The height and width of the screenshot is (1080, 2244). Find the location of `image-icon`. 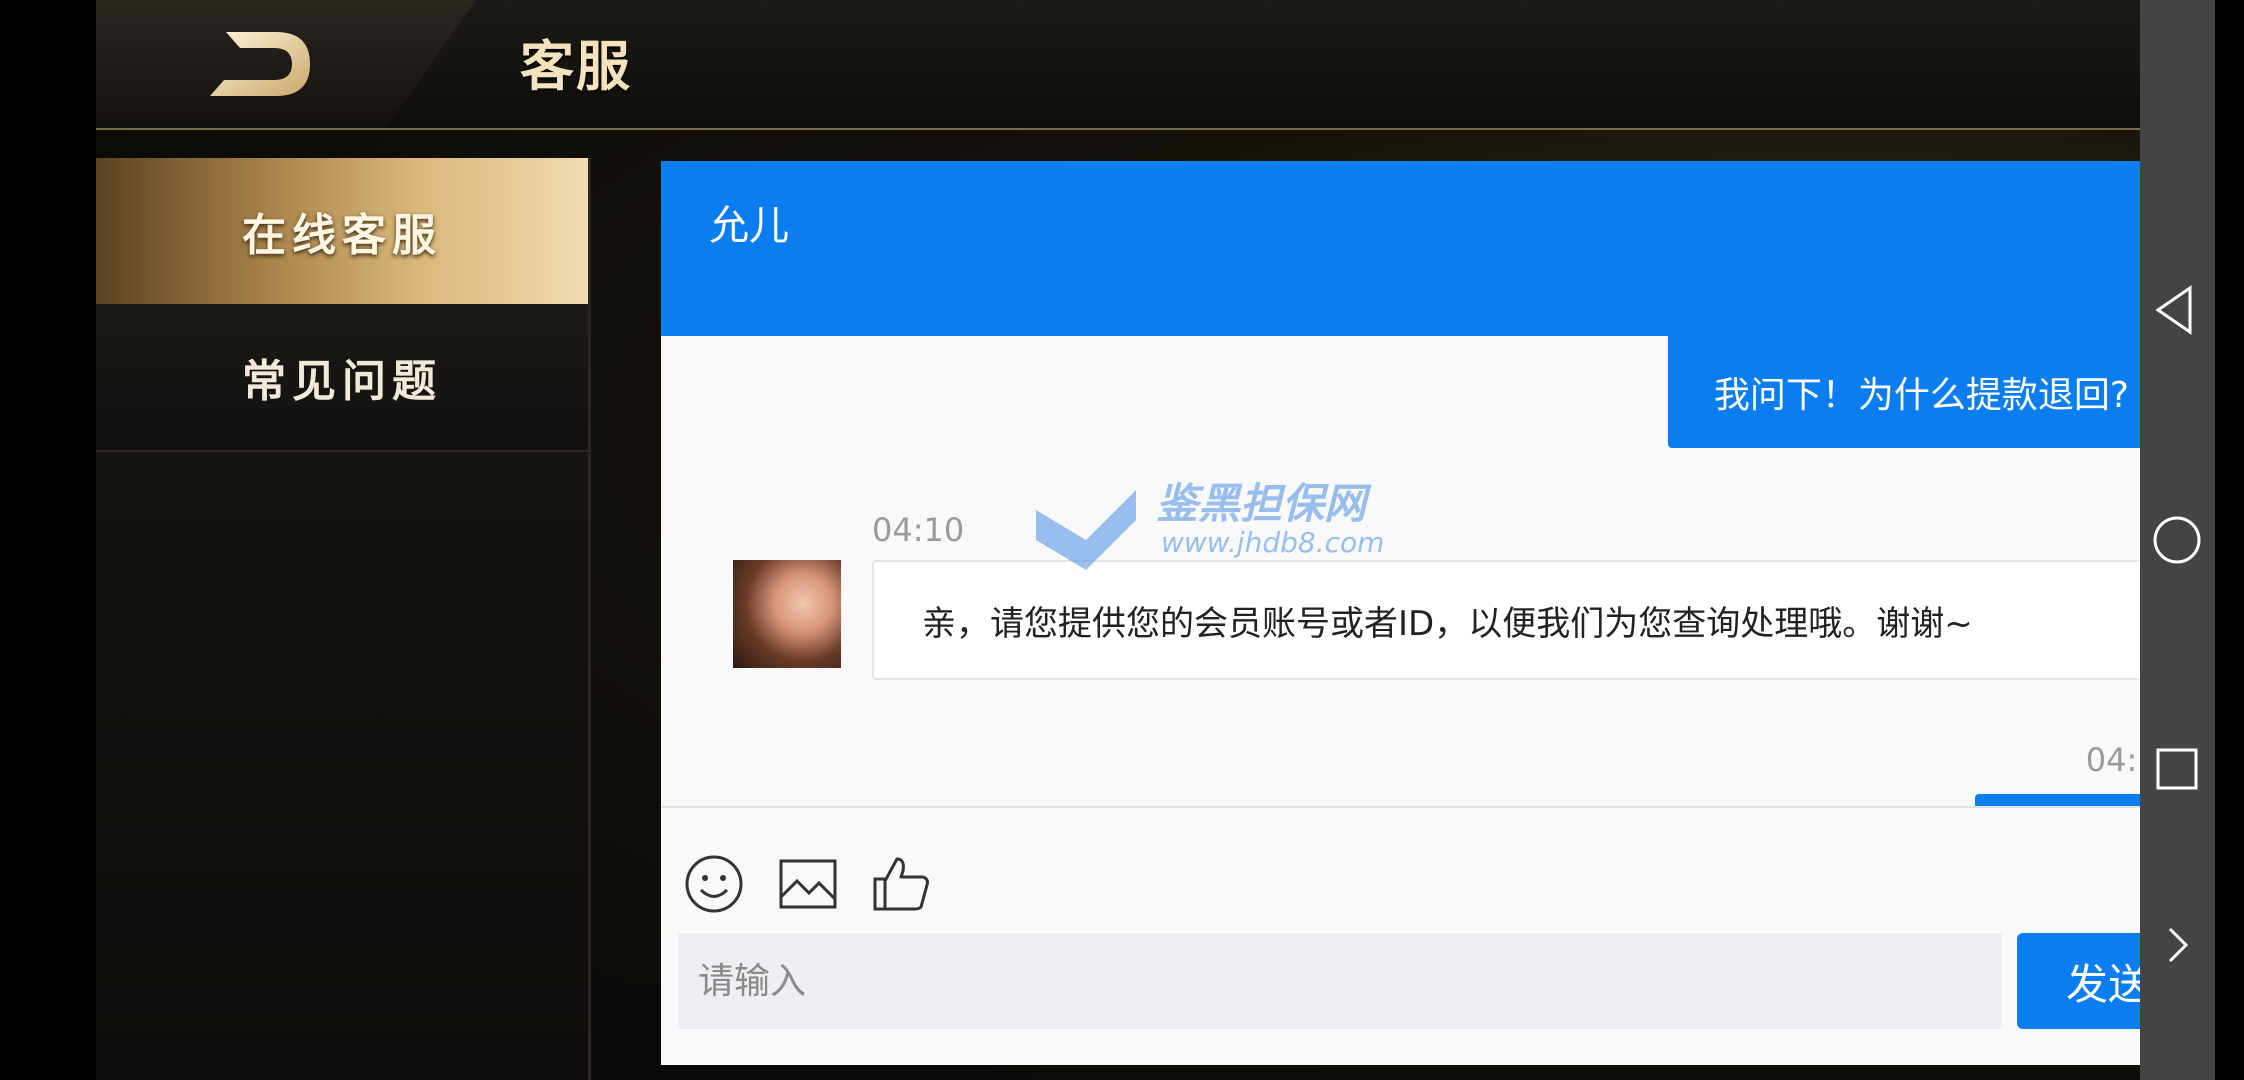

image-icon is located at coordinates (808, 884).